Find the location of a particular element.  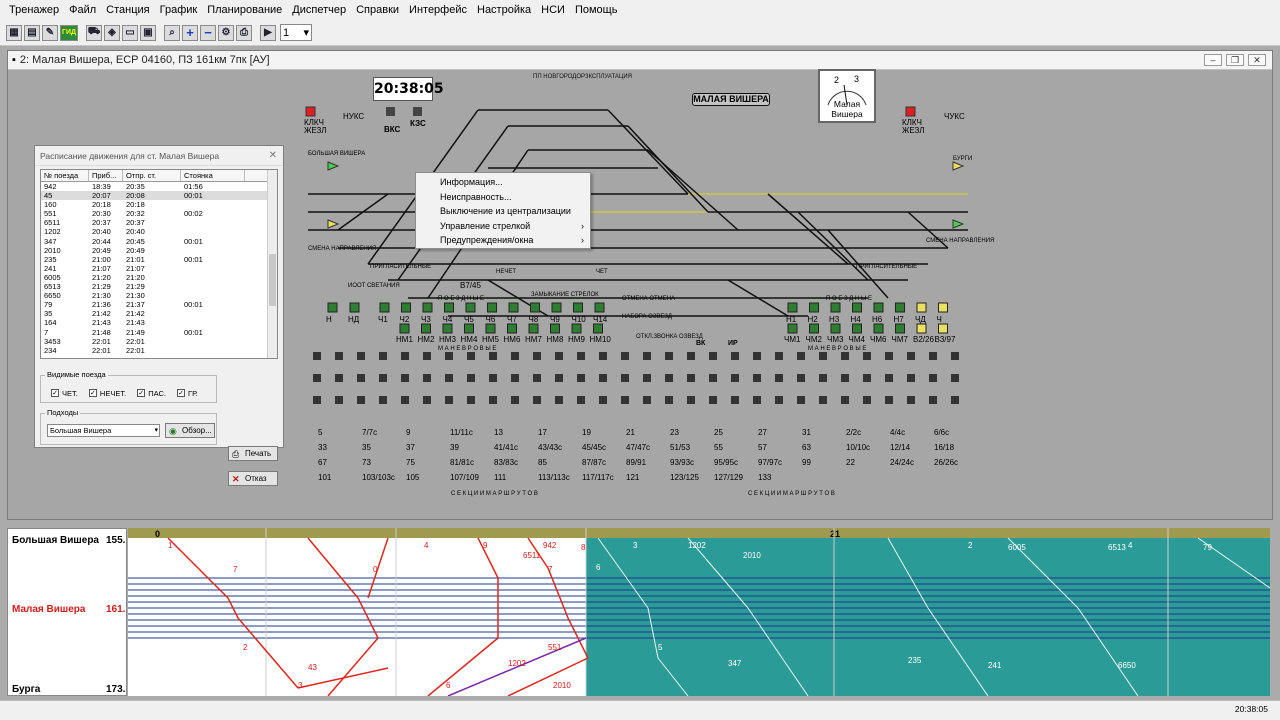

zoom-level-select: 1 ▾ is located at coordinates (296, 32).